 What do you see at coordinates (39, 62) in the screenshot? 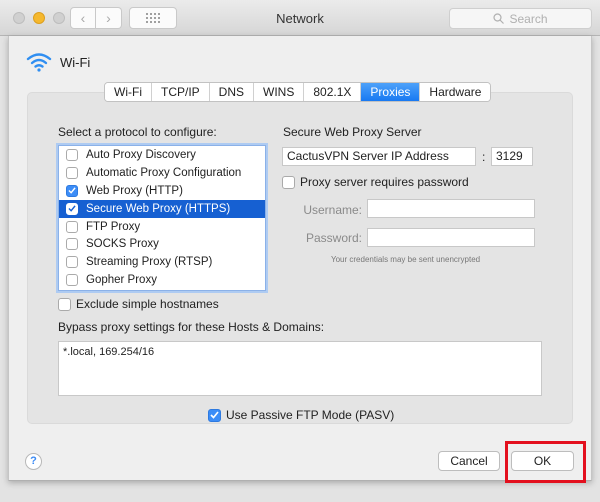
I see `wifi-icon` at bounding box center [39, 62].